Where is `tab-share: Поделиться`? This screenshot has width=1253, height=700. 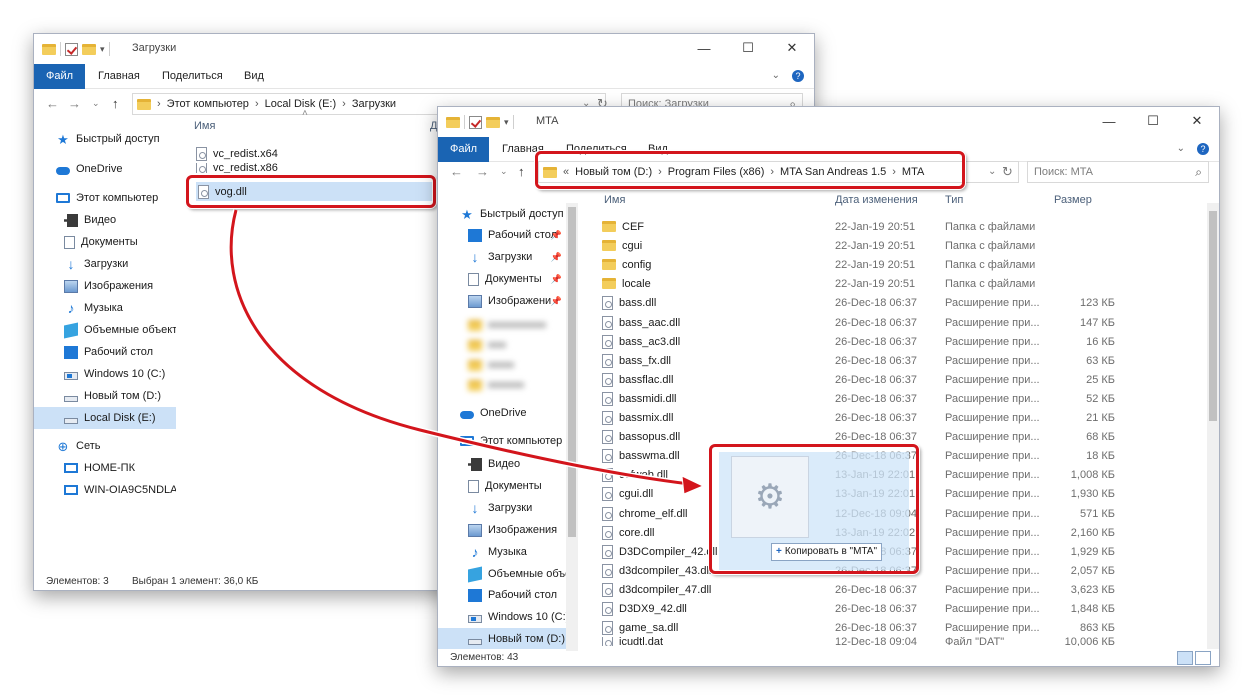 tab-share: Поделиться is located at coordinates (192, 76).